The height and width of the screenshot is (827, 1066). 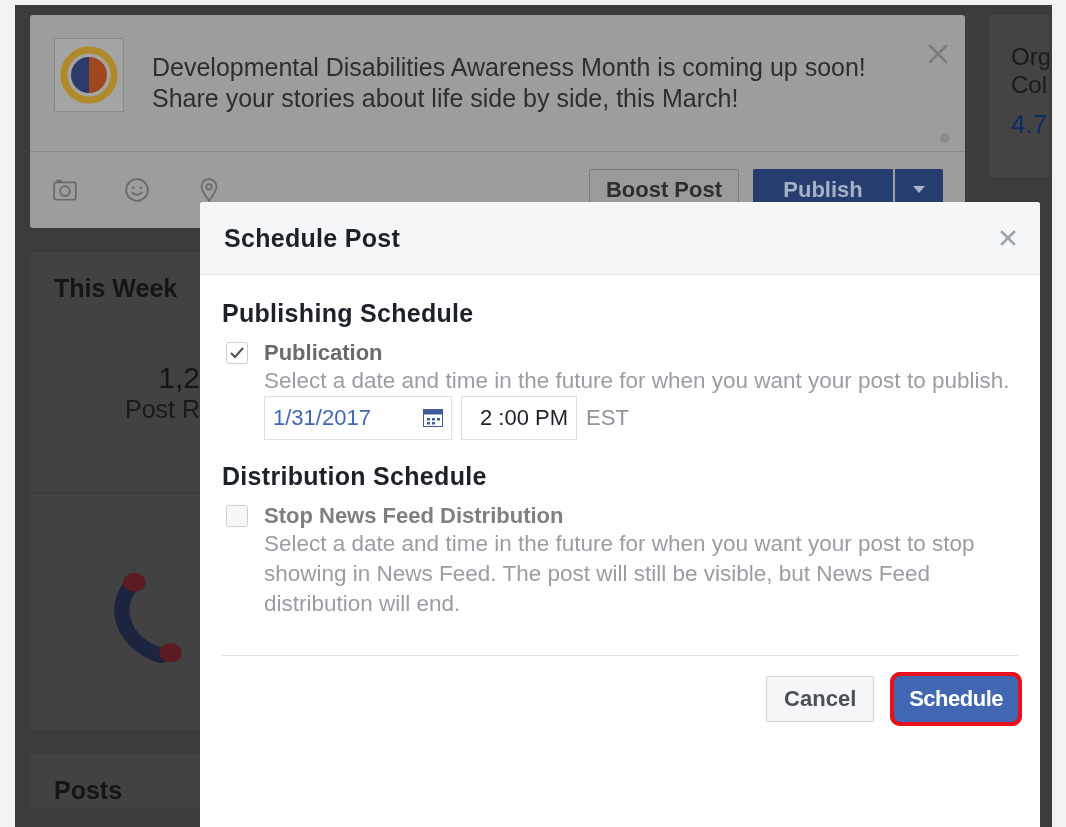 I want to click on camera-icon, so click(x=65, y=190).